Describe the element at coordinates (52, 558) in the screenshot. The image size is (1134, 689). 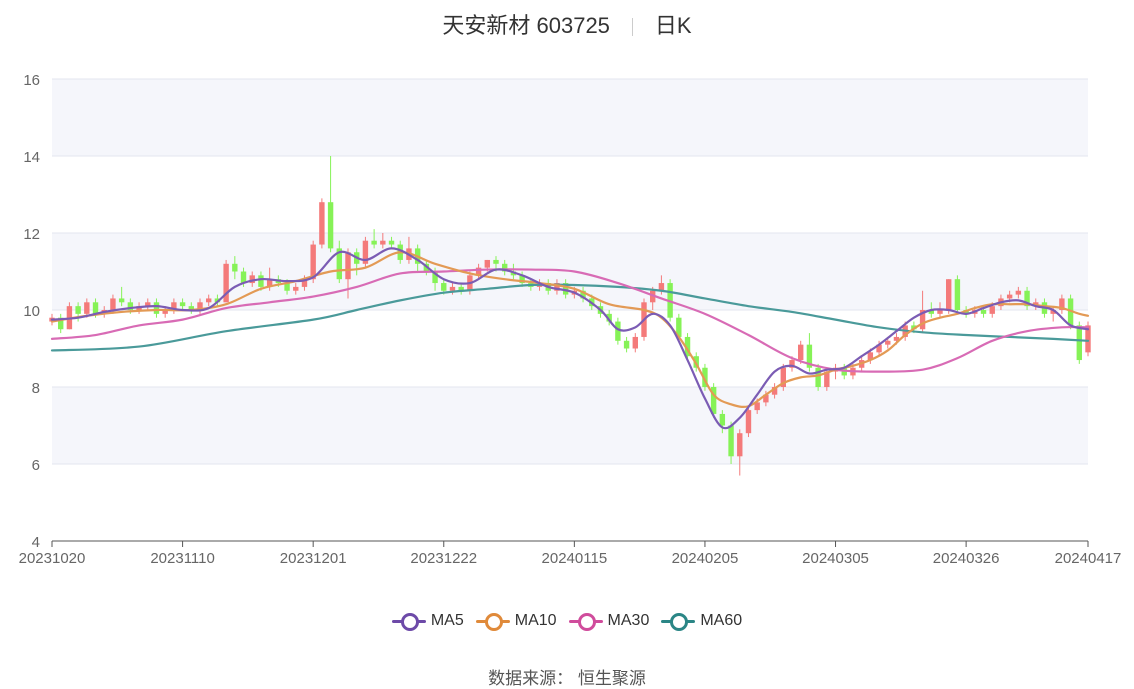
I see `x-tick-label: 20231020` at that location.